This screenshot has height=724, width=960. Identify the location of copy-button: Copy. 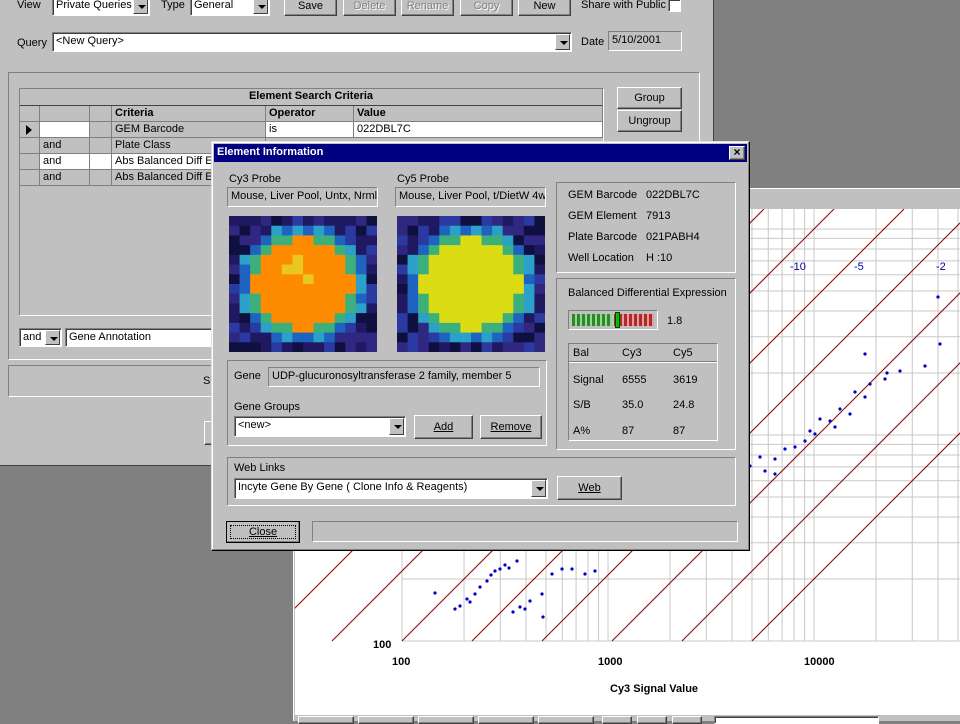
(486, 8).